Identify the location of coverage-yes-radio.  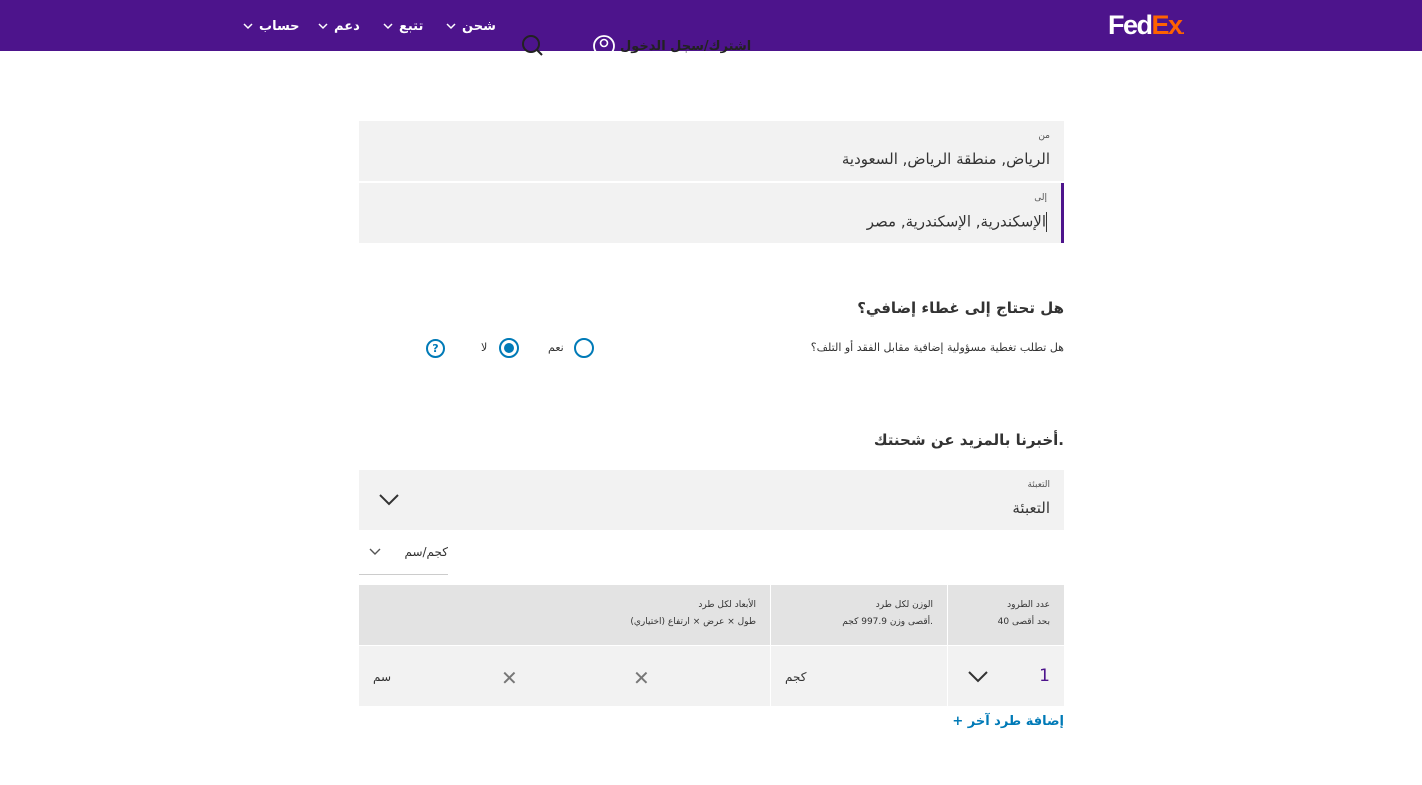
(584, 348).